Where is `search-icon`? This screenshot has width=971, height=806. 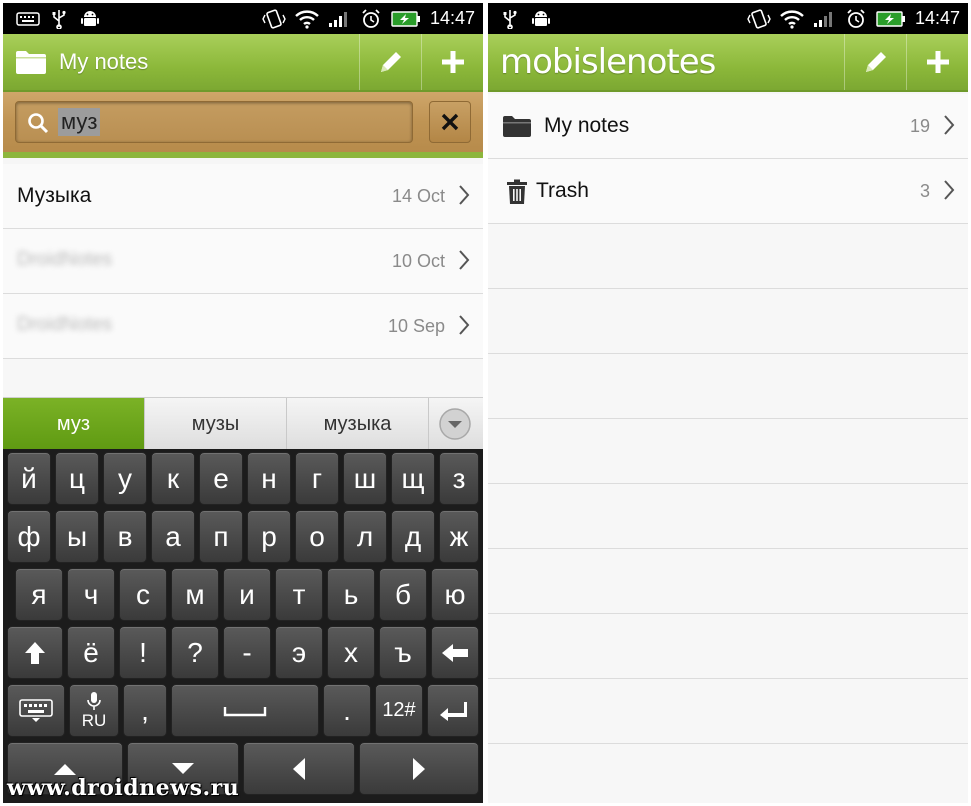
search-icon is located at coordinates (38, 125).